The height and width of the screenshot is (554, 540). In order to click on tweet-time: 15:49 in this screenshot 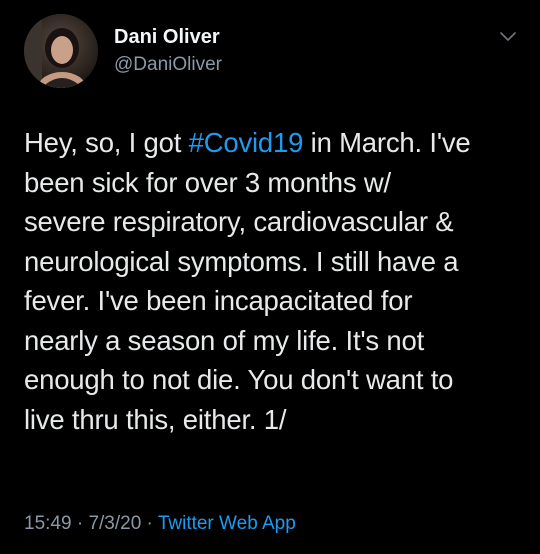, I will do `click(48, 523)`.